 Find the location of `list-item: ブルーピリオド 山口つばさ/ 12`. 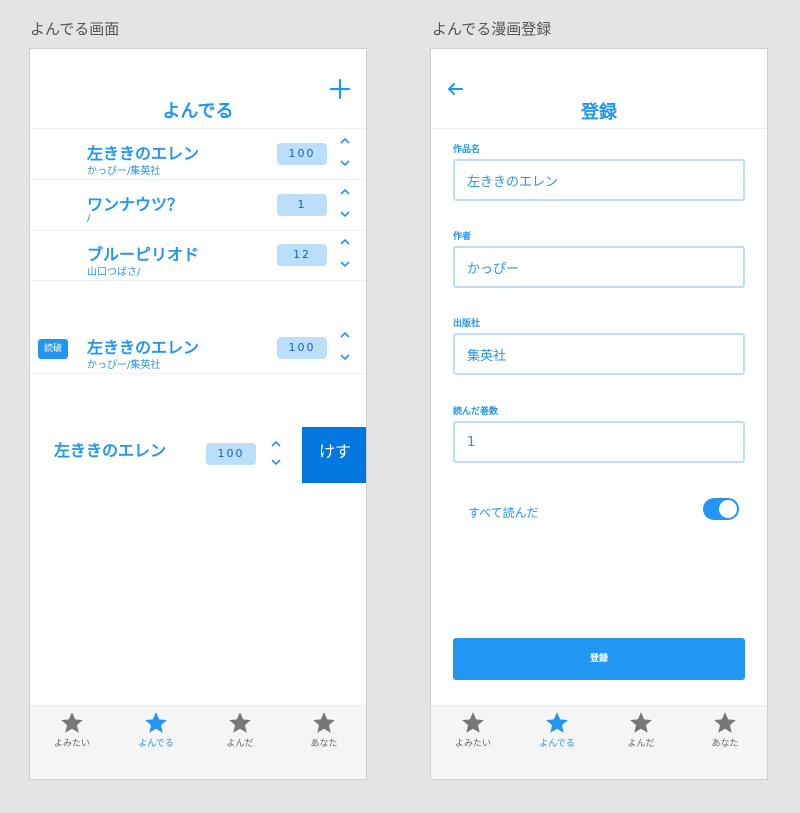

list-item: ブルーピリオド 山口つばさ/ 12 is located at coordinates (198, 255).